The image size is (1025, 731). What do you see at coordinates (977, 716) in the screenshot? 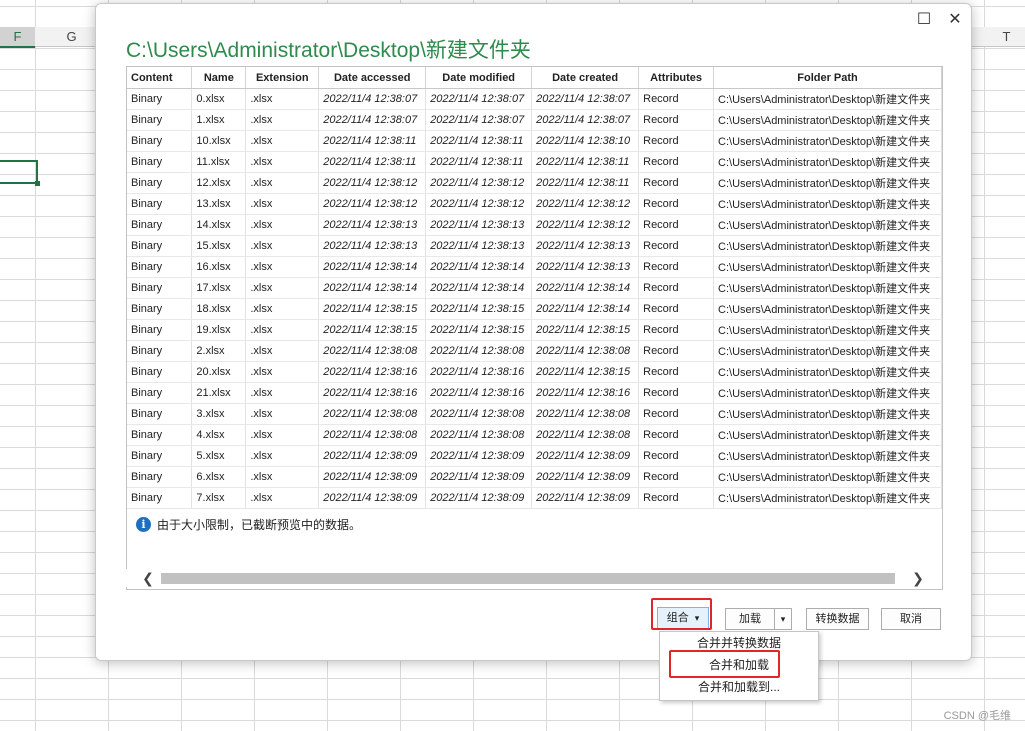
I see `watermark: CSDN @毛维` at bounding box center [977, 716].